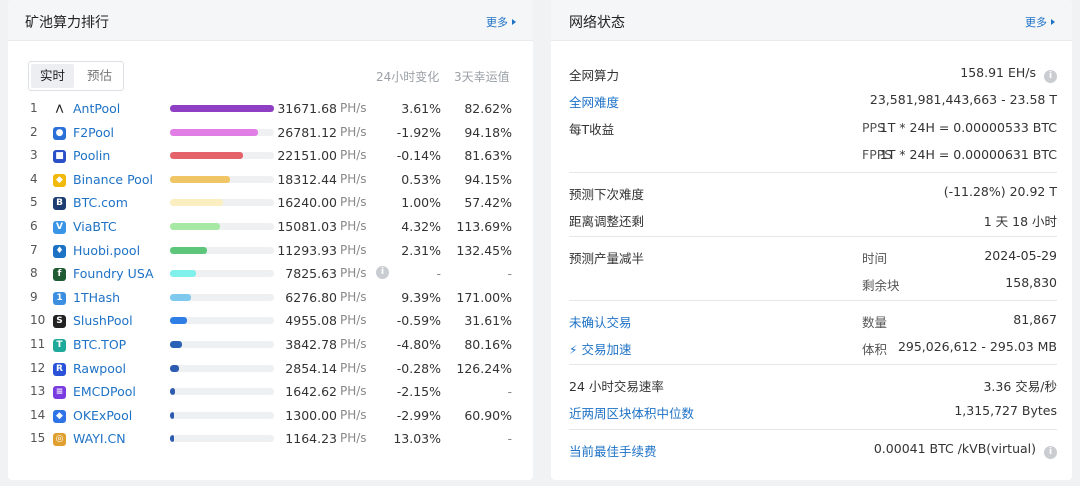 The image size is (1080, 486). What do you see at coordinates (631, 412) in the screenshot?
I see `block-size-median-link: 近两周区块体积中位数` at bounding box center [631, 412].